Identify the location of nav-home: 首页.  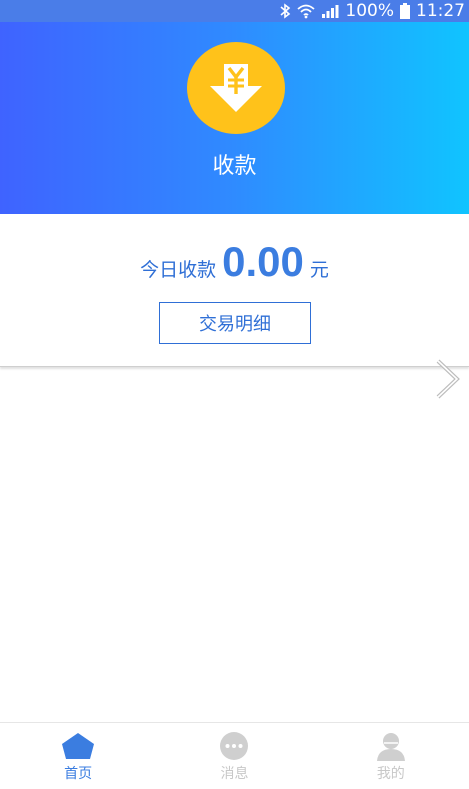
(78, 756).